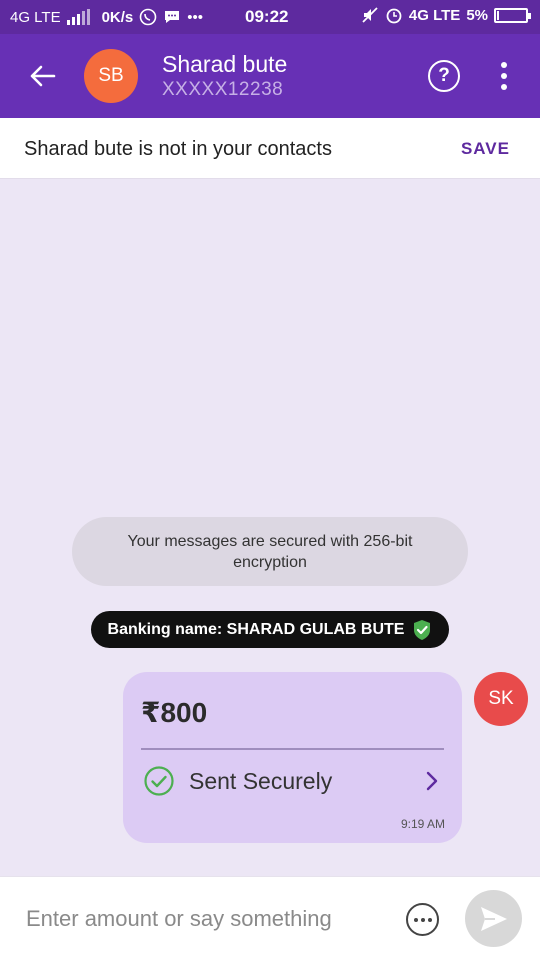 The width and height of the screenshot is (540, 960). What do you see at coordinates (501, 699) in the screenshot?
I see `self-avatar: SK` at bounding box center [501, 699].